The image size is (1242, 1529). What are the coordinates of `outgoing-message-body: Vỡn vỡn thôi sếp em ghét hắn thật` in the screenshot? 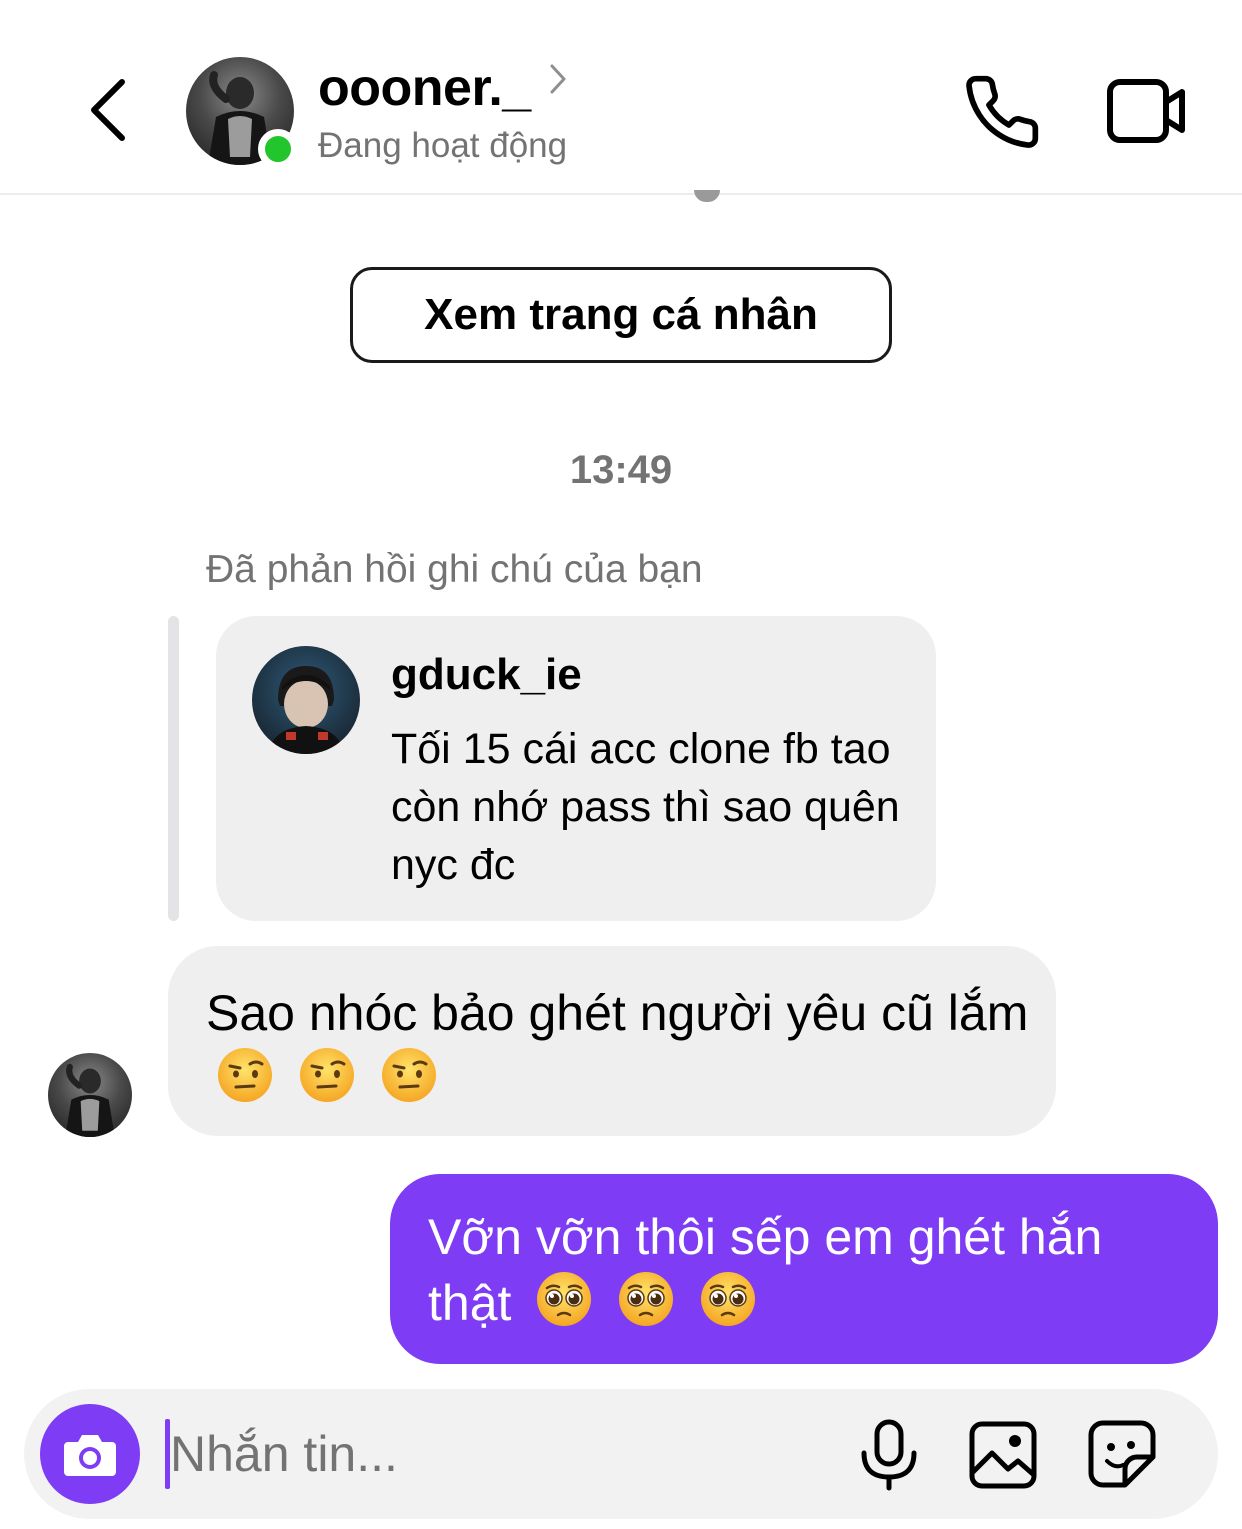 It's located at (765, 1270).